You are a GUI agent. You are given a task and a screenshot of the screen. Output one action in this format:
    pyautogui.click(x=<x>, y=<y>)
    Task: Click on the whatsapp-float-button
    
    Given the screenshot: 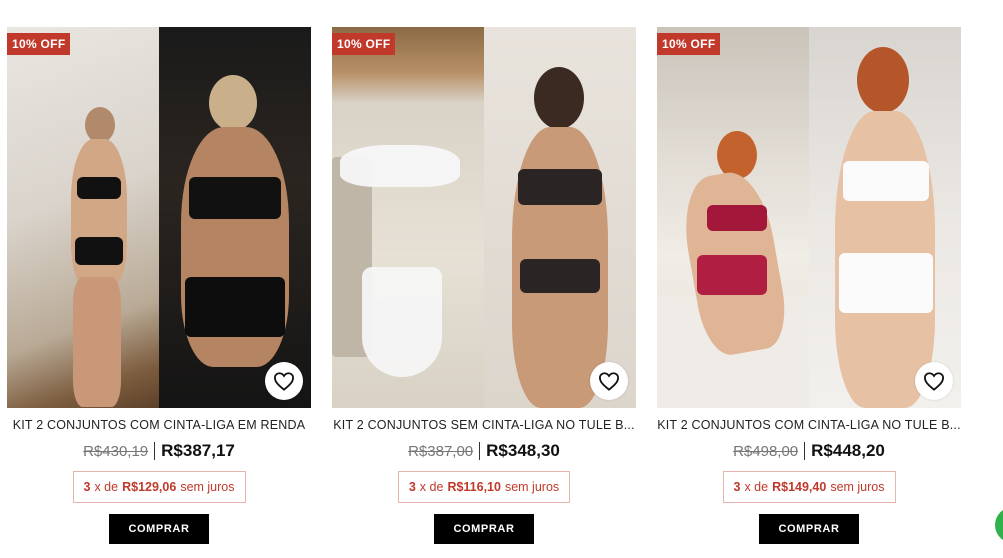 What is the action you would take?
    pyautogui.click(x=999, y=525)
    